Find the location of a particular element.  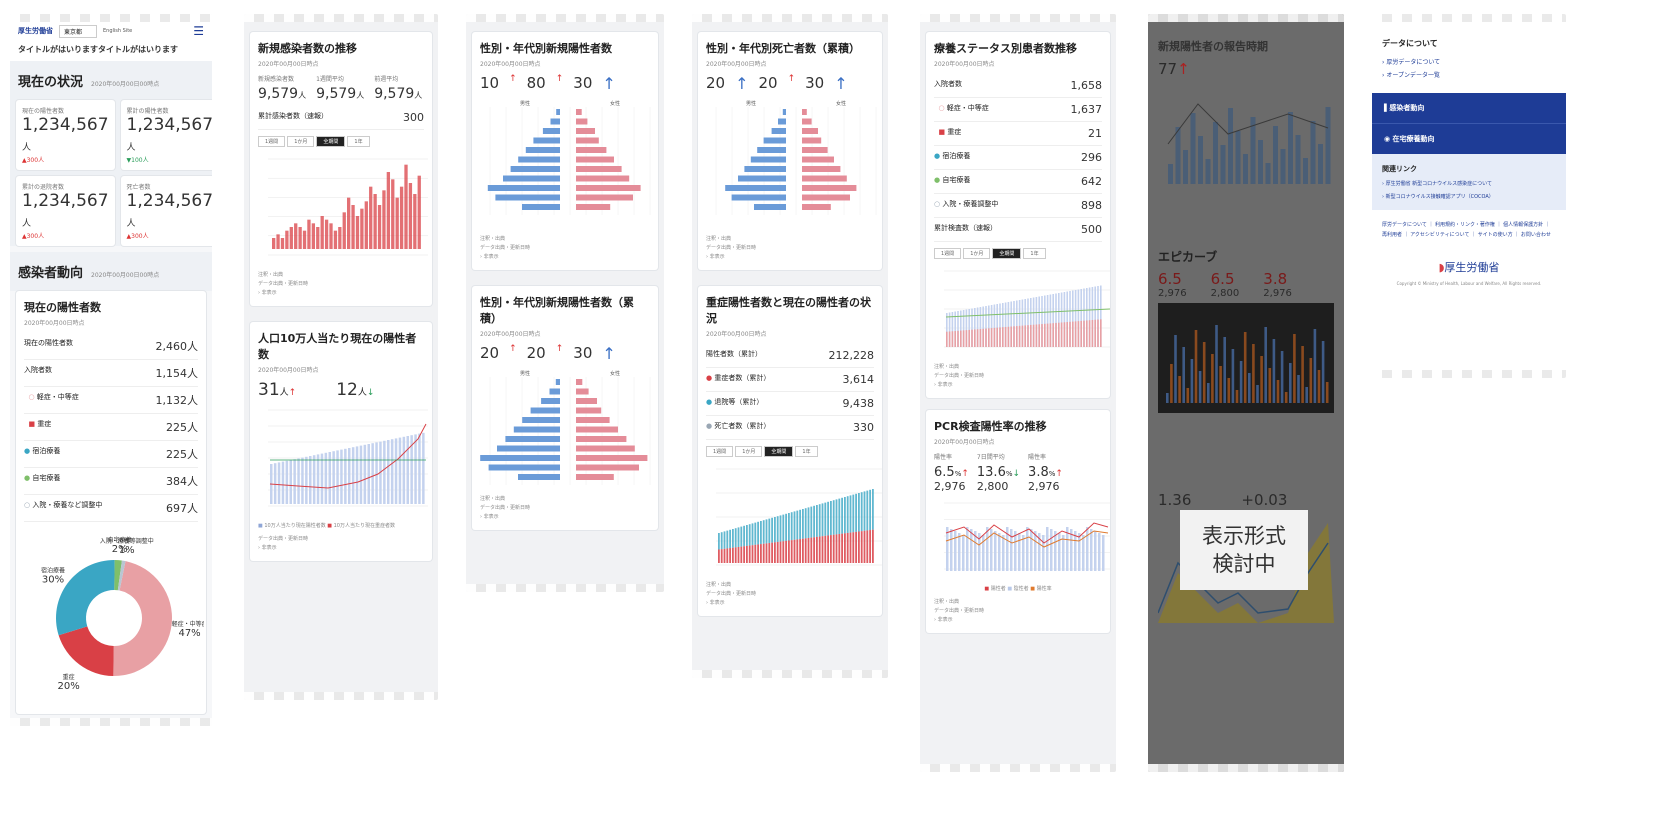

age-pyramid: 男性 女性 is located at coordinates (569, 157).